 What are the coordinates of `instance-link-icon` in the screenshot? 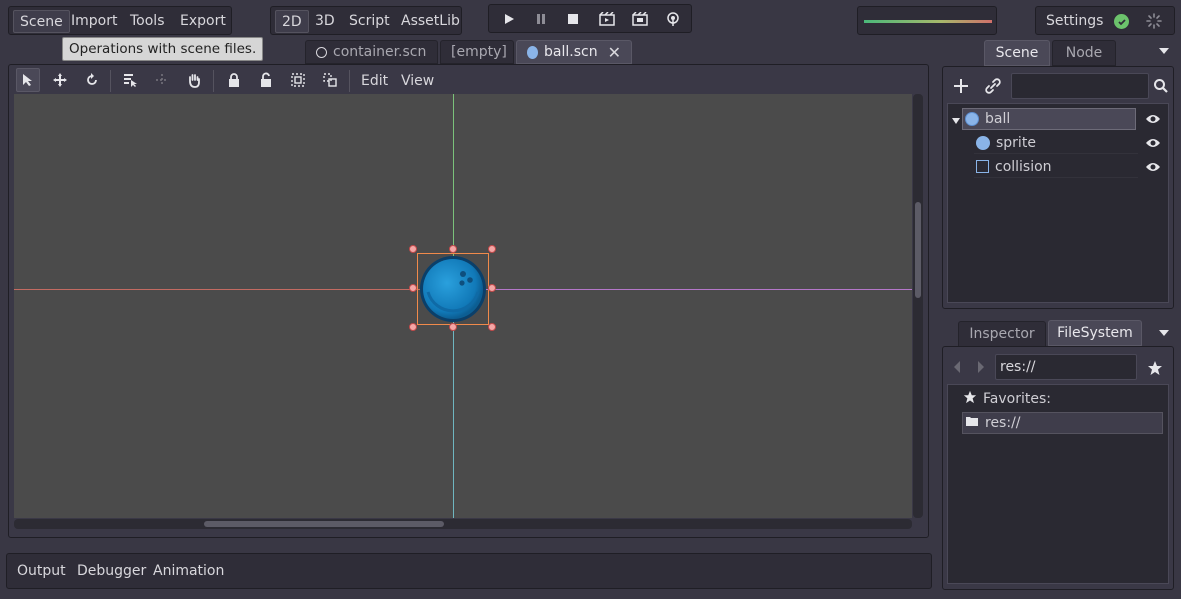 It's located at (993, 86).